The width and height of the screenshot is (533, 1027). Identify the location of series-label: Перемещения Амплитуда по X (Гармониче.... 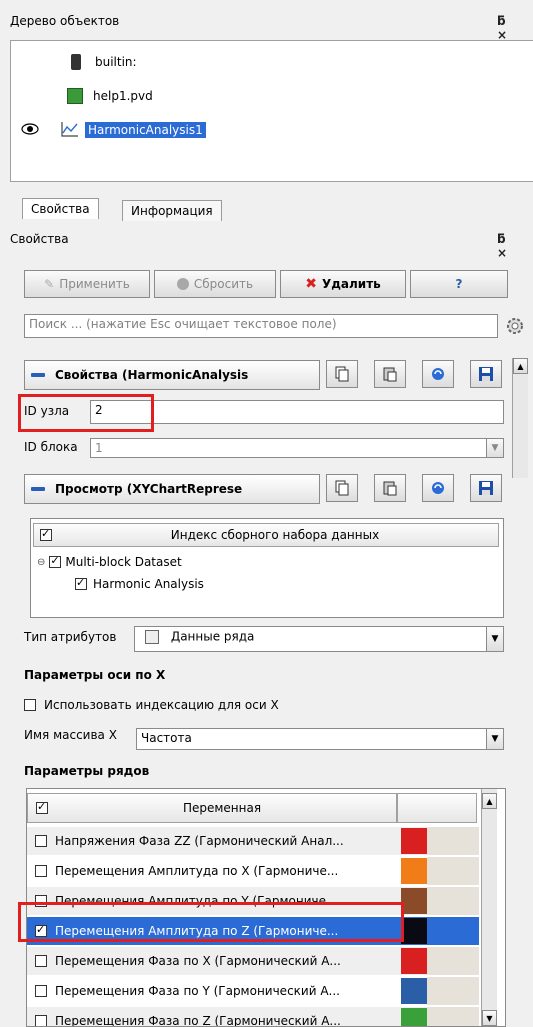
(197, 871).